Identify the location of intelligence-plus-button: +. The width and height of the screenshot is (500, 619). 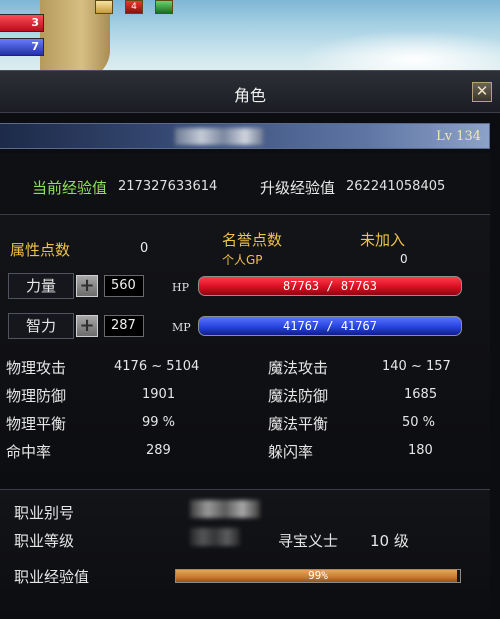
(87, 326).